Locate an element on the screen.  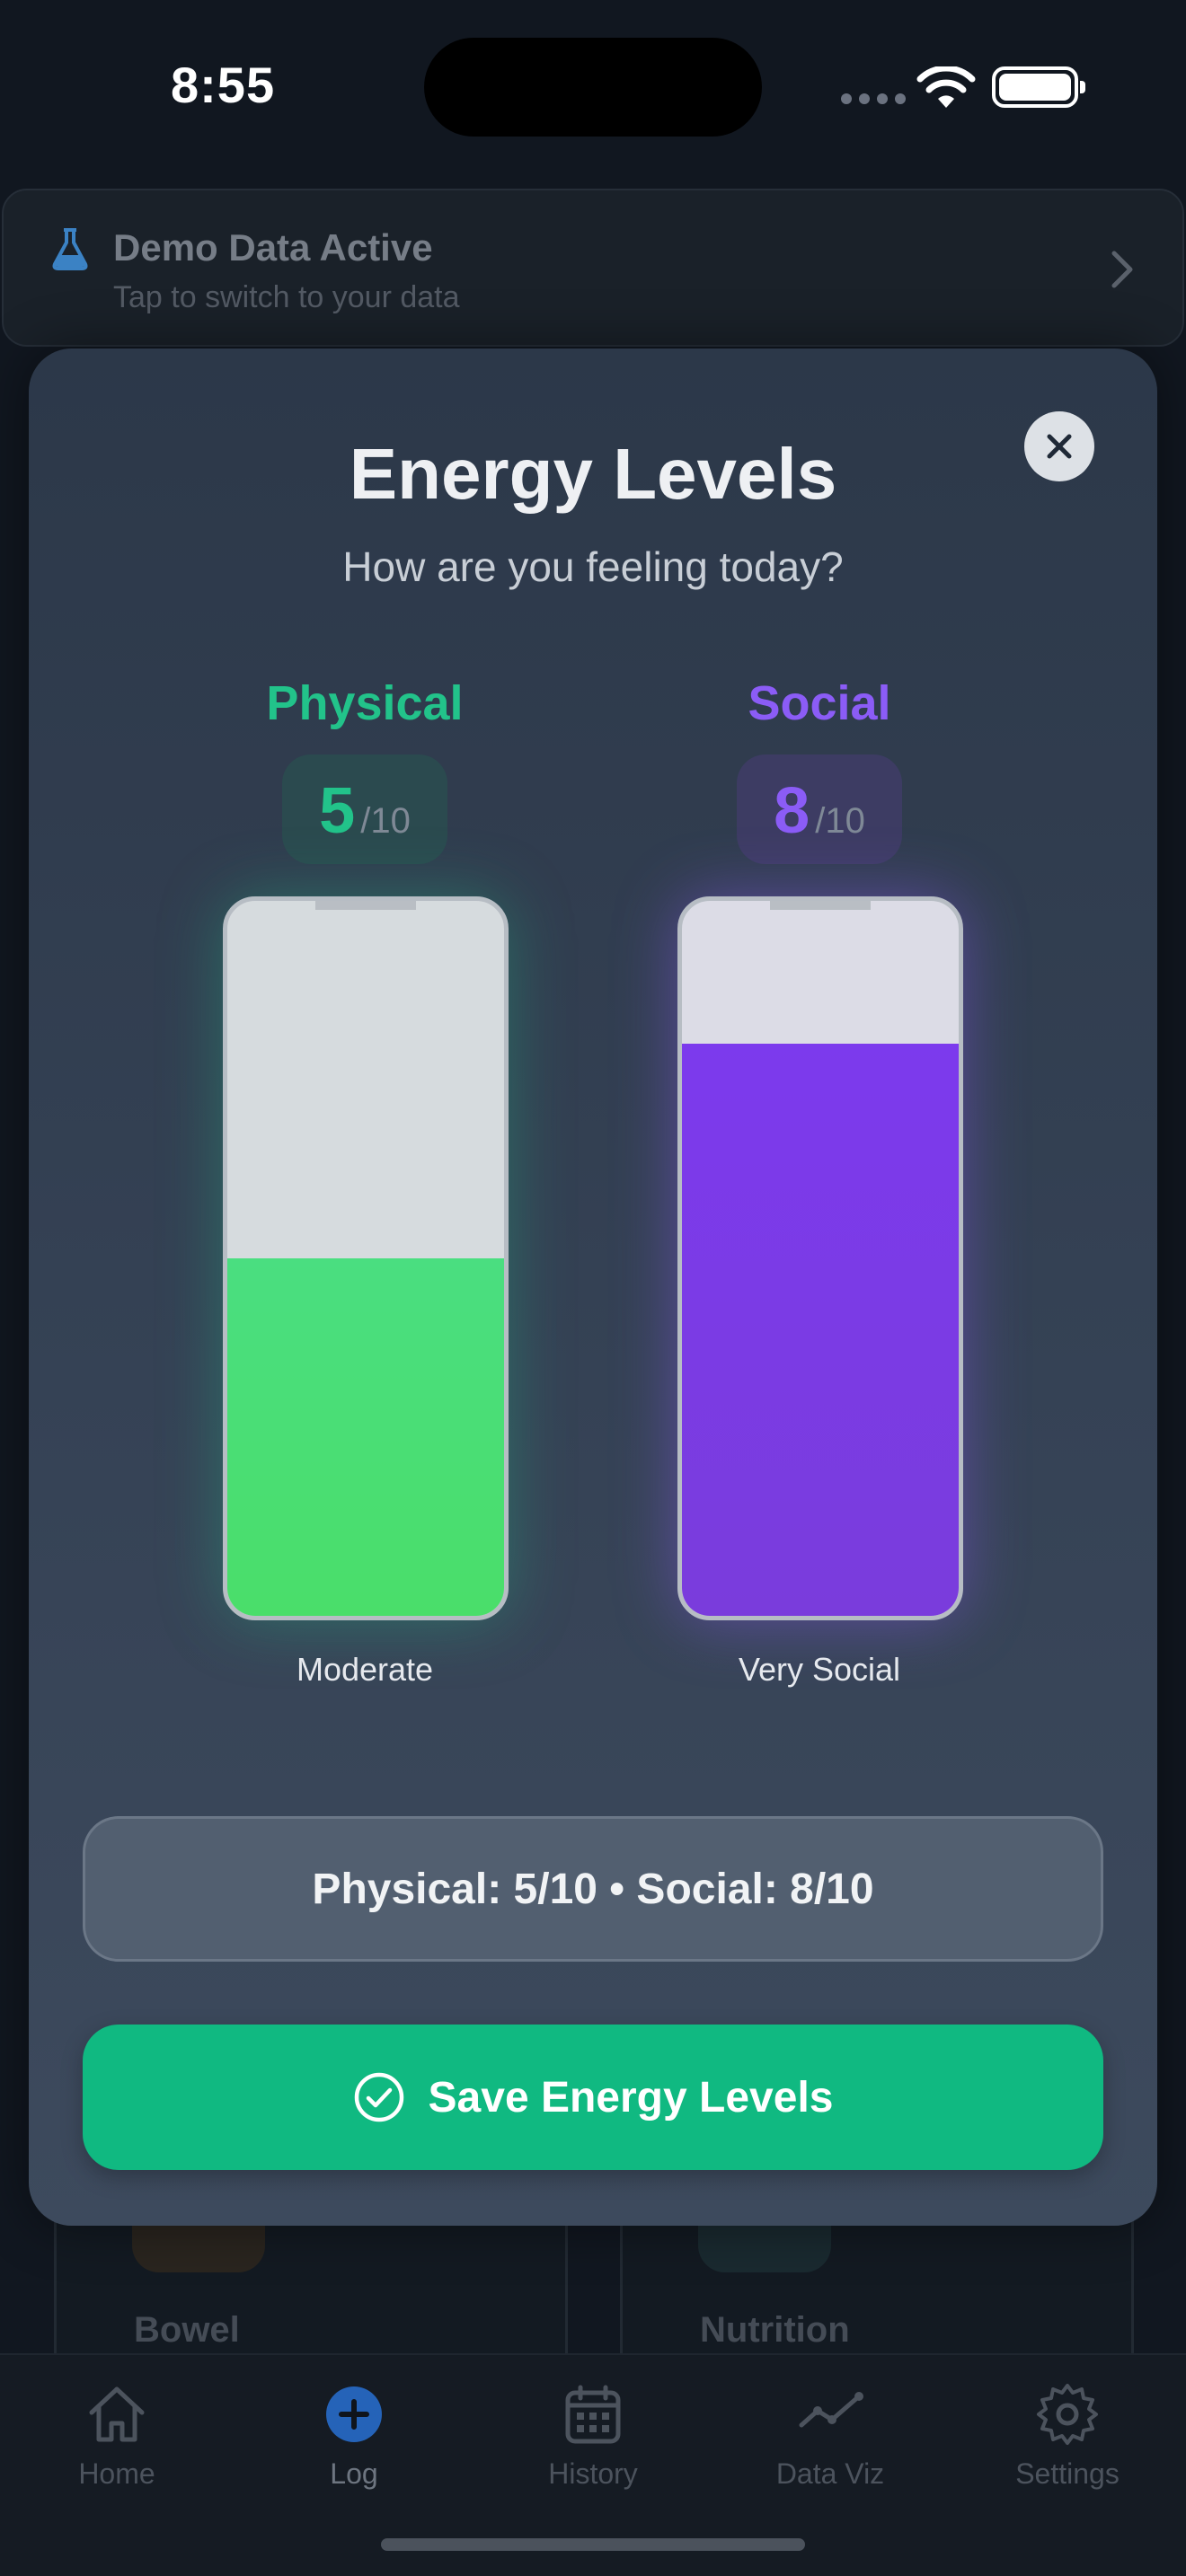
social-value: 8 is located at coordinates (792, 811).